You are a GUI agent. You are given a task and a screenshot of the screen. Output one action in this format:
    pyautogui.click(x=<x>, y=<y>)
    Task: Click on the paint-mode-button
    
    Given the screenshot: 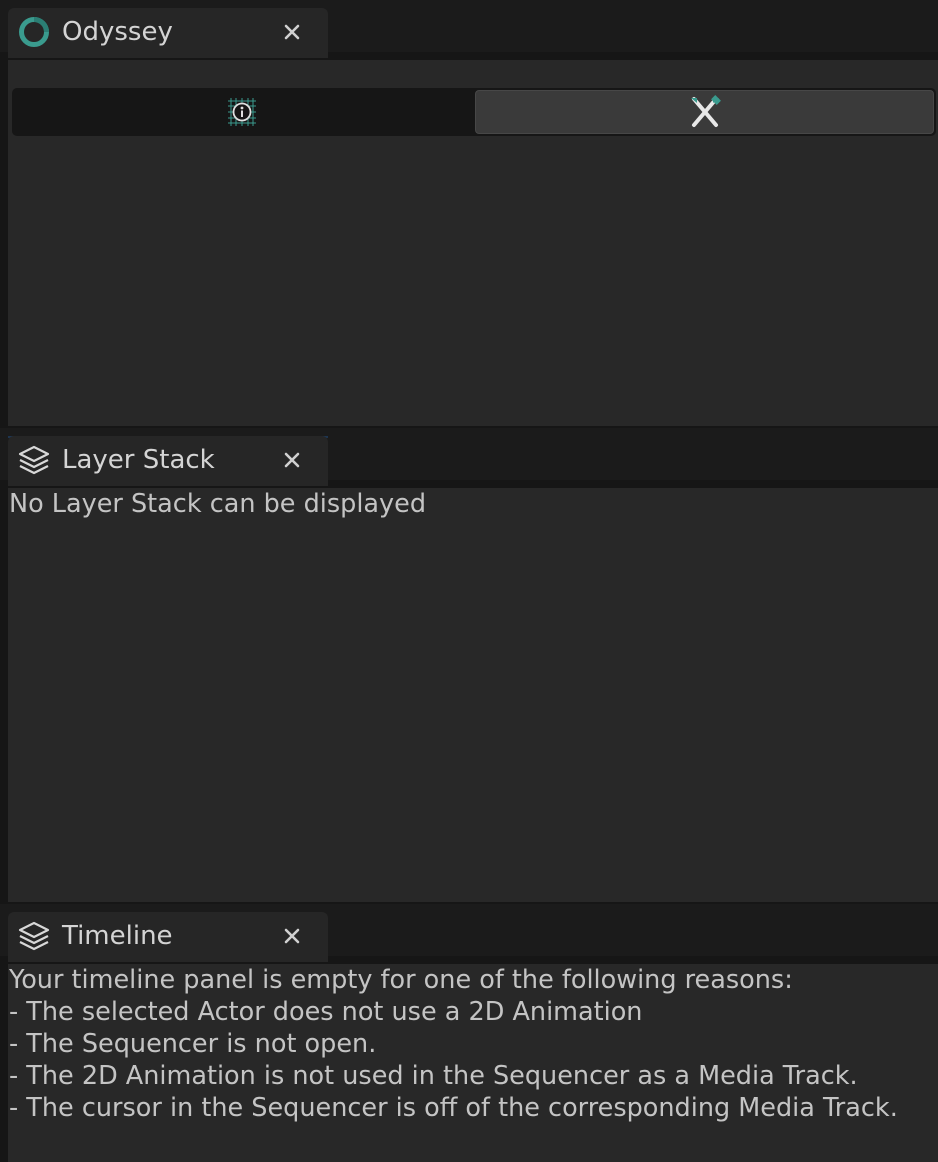 What is the action you would take?
    pyautogui.click(x=704, y=112)
    